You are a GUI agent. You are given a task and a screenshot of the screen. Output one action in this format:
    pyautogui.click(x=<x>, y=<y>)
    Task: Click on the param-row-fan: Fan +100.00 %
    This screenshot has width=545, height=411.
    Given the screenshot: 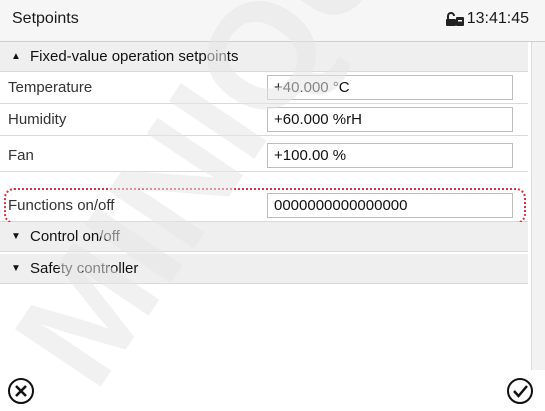 What is the action you would take?
    pyautogui.click(x=264, y=156)
    